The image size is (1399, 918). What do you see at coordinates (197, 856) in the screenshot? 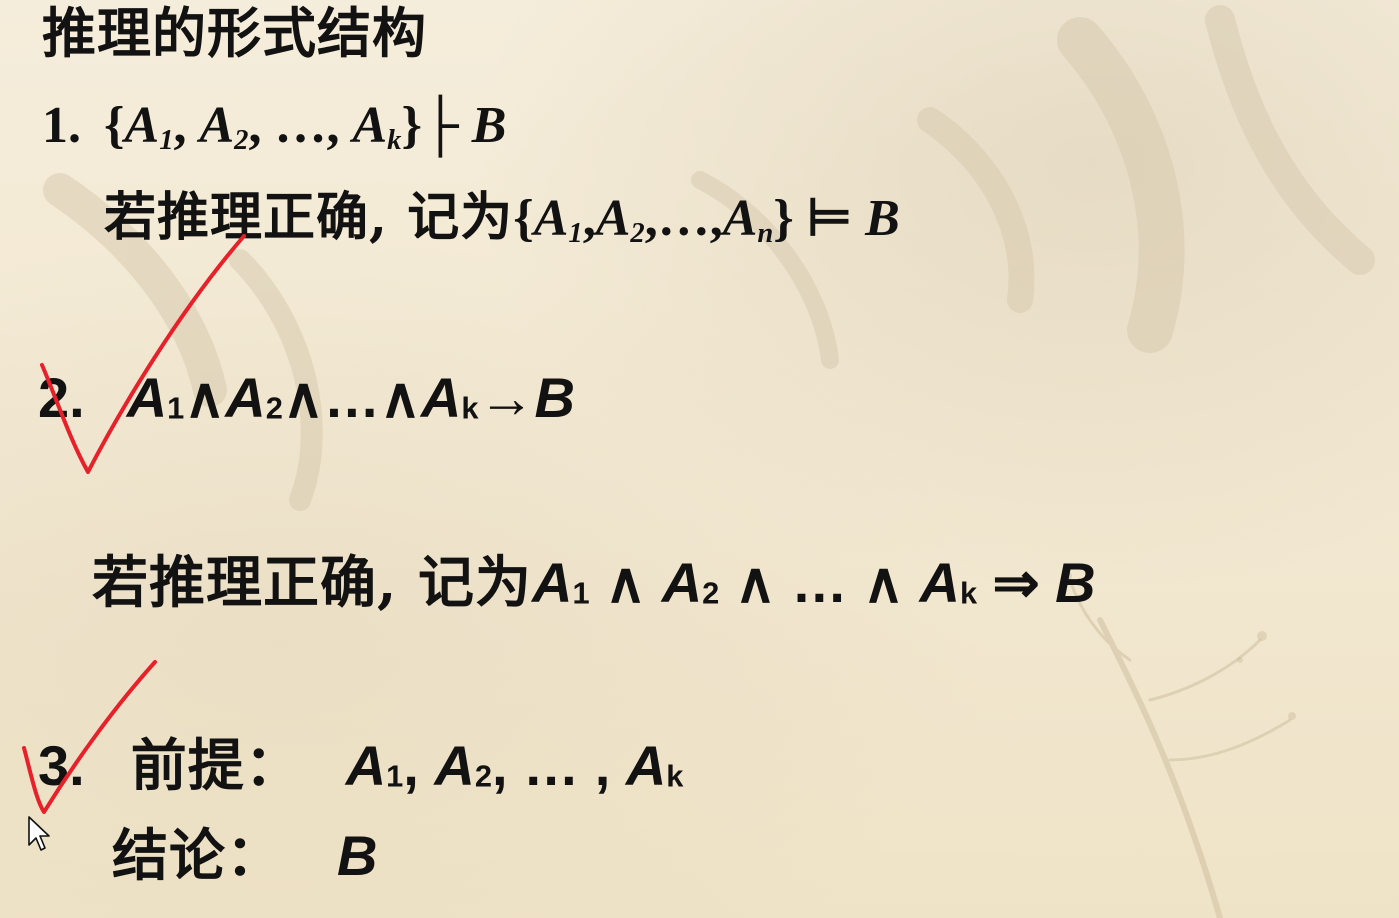
I see `conclusion-label: 结论：` at bounding box center [197, 856].